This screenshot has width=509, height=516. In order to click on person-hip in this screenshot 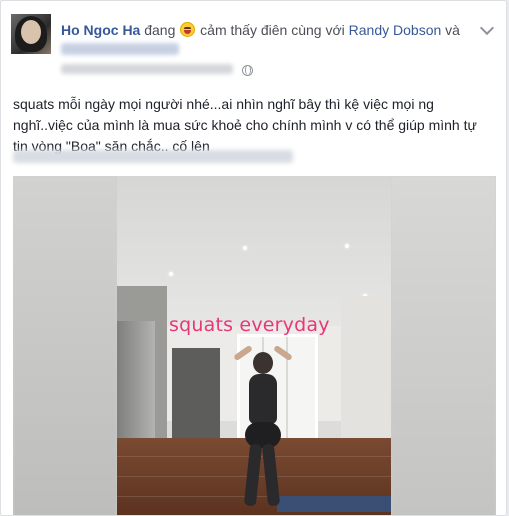, I will do `click(263, 435)`.